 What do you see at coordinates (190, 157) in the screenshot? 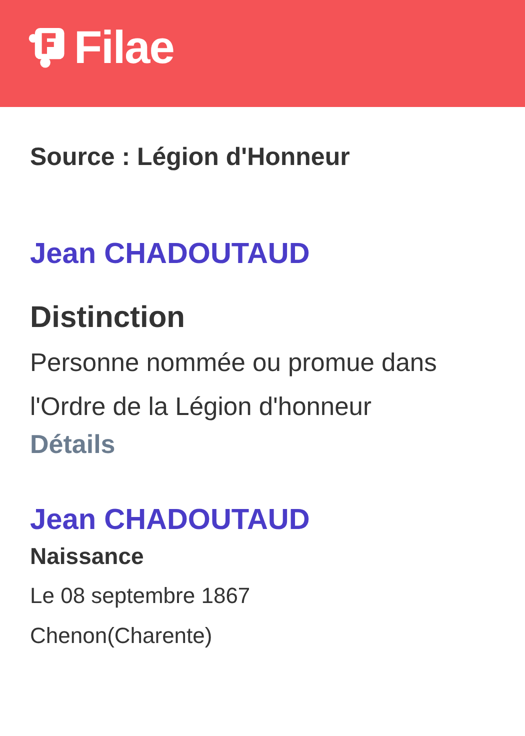
I see `source-label: Source : Légion d'Honneur` at bounding box center [190, 157].